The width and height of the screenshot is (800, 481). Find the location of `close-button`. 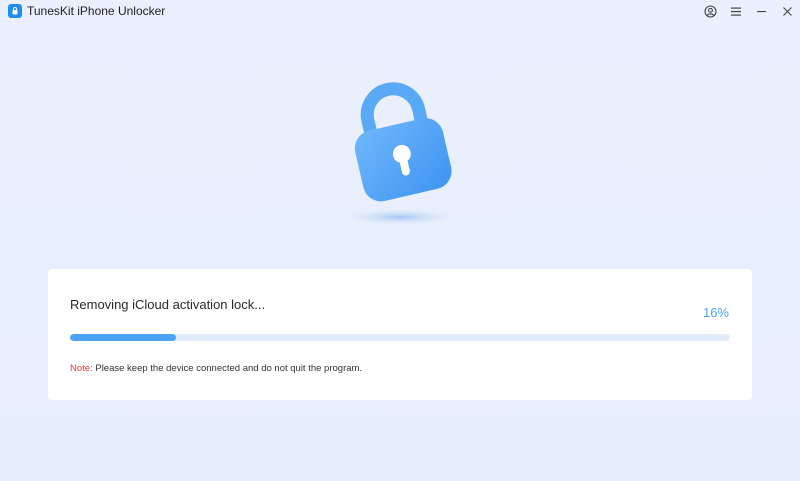

close-button is located at coordinates (787, 11).